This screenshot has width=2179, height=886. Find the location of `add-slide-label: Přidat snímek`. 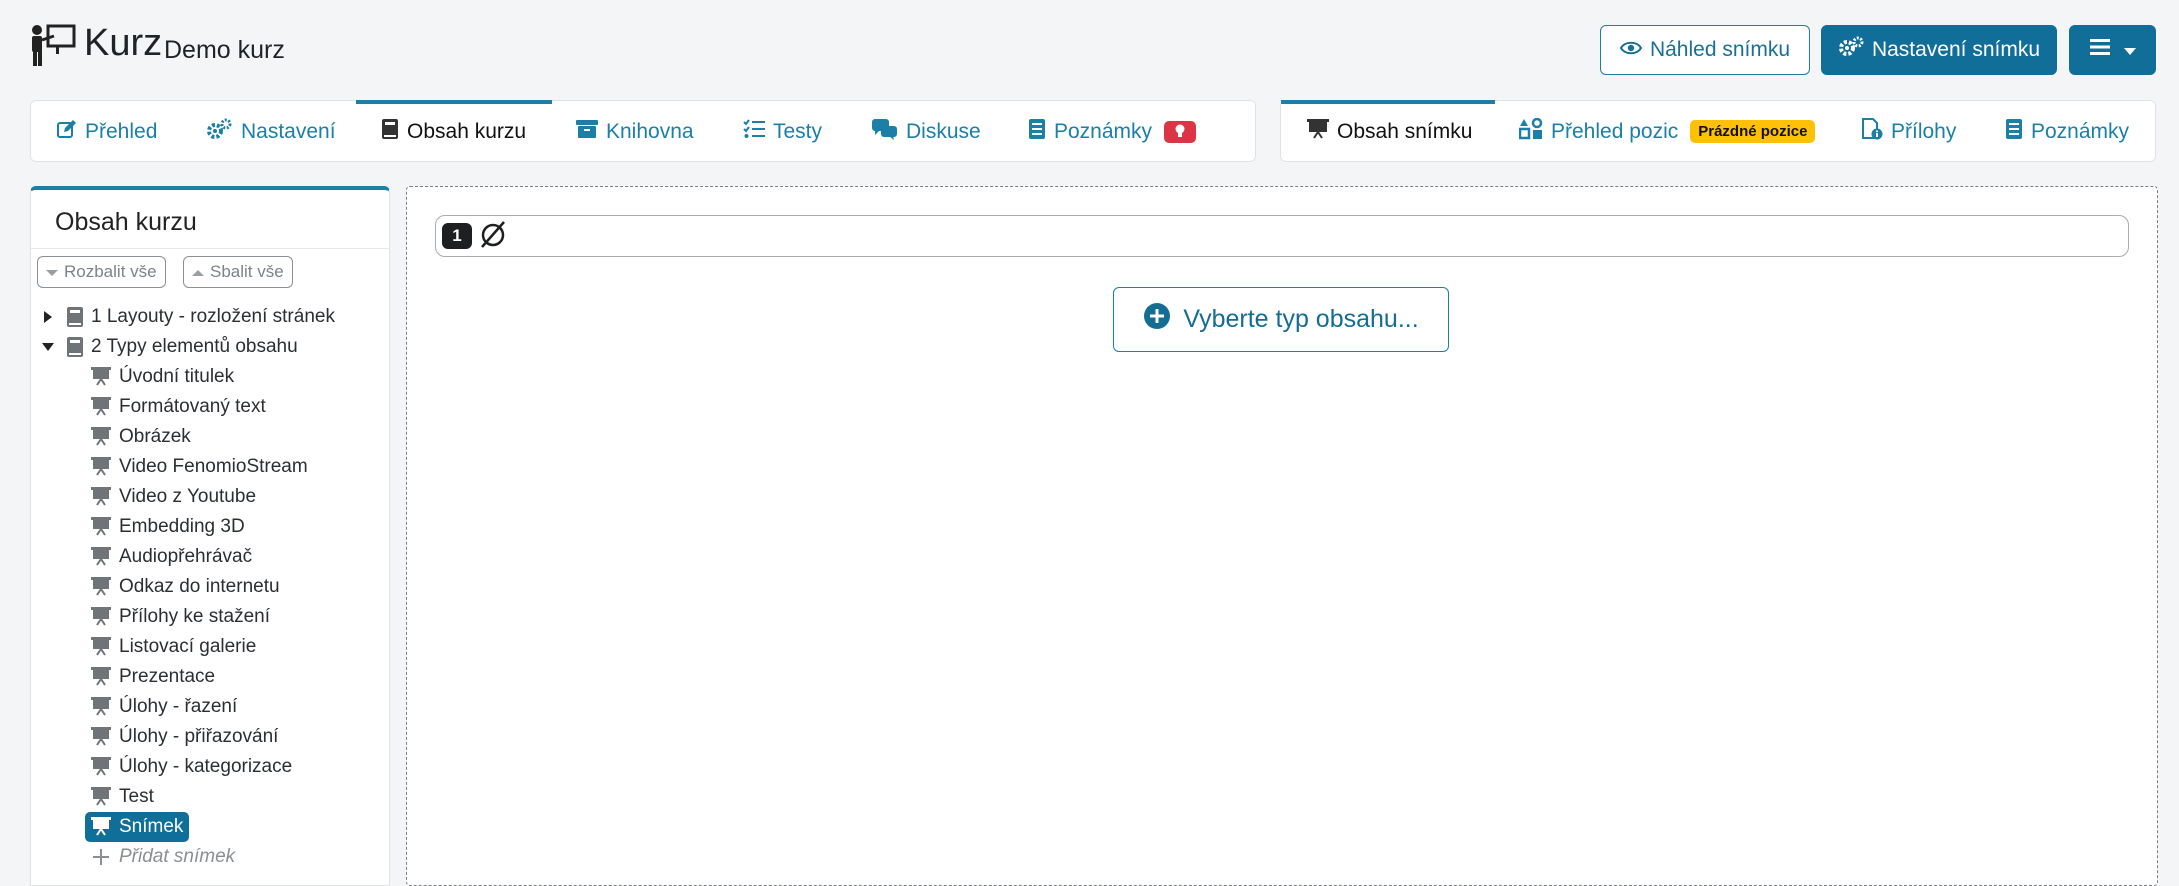

add-slide-label: Přidat snímek is located at coordinates (177, 856).